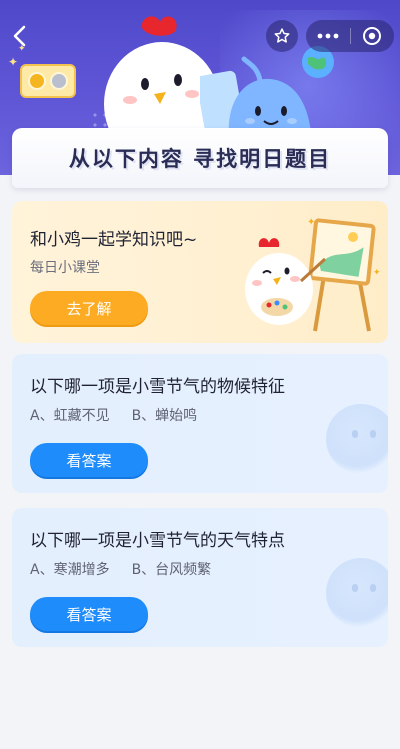  I want to click on section-title: 从以下内容 寻找明日题目, so click(200, 159).